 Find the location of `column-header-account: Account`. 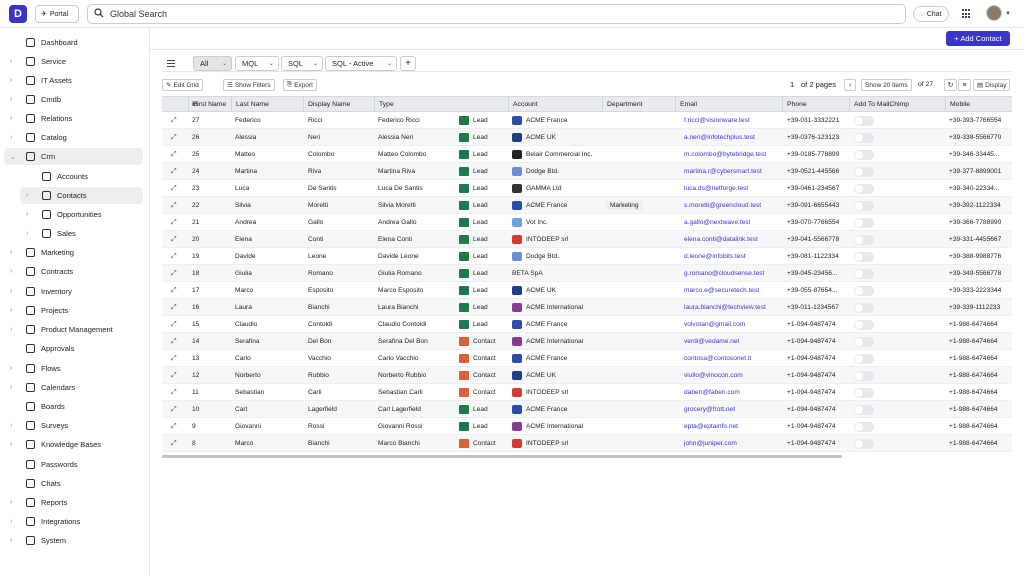

column-header-account: Account is located at coordinates (555, 104).